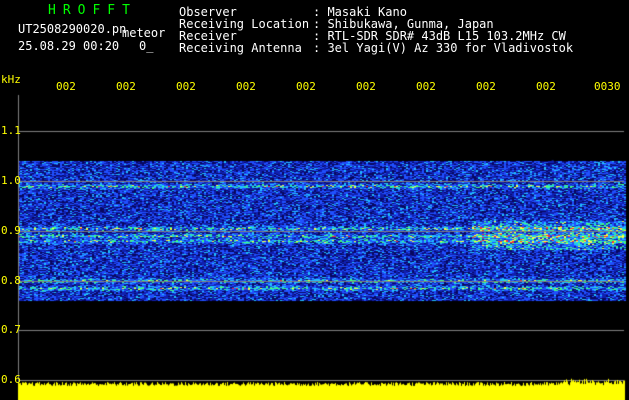 The height and width of the screenshot is (400, 629). I want to click on counter: 0_, so click(146, 46).